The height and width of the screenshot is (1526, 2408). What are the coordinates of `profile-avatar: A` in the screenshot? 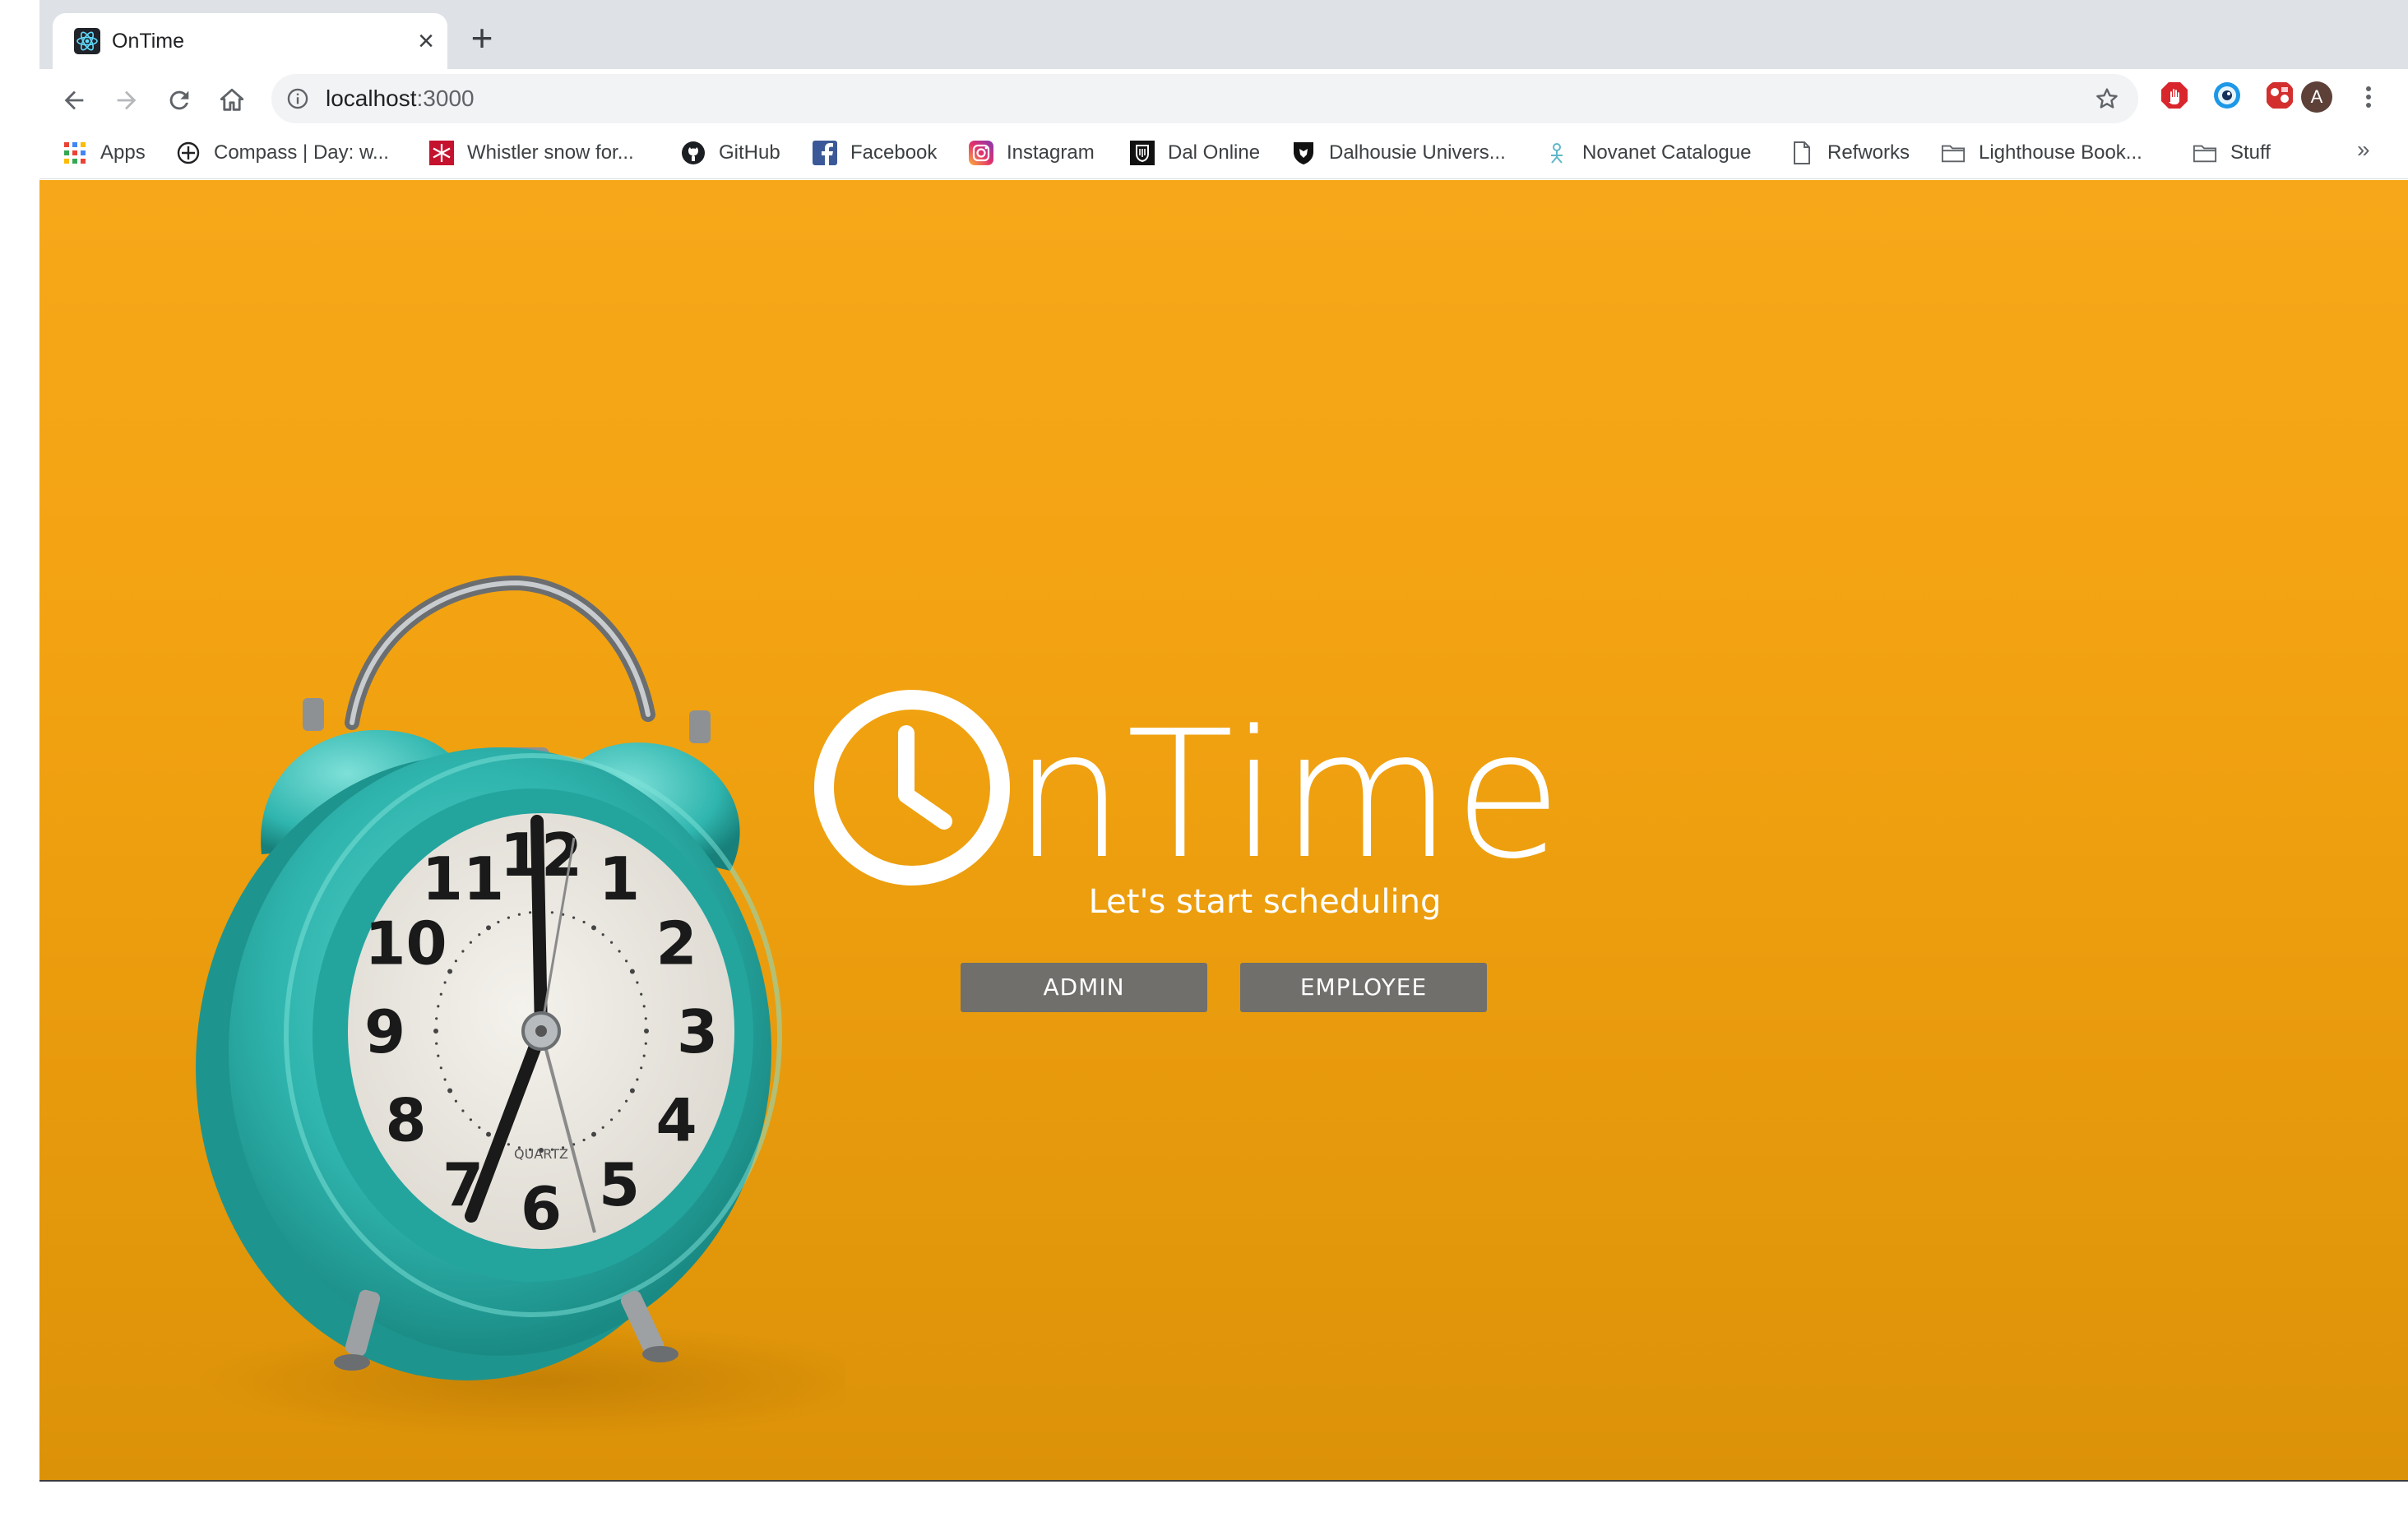 It's located at (2316, 97).